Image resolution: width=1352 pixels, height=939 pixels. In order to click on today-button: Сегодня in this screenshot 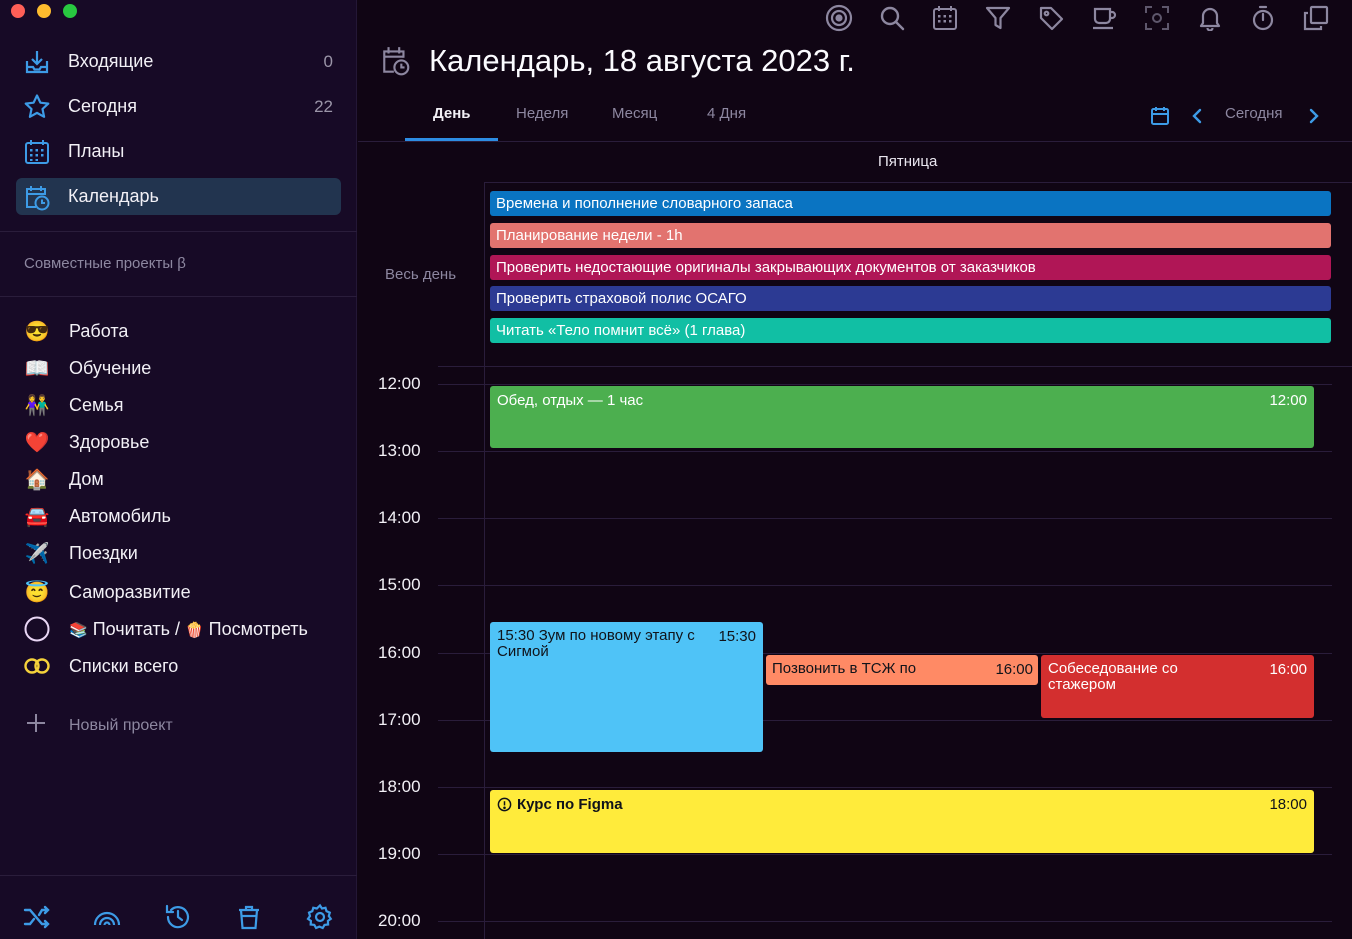, I will do `click(1254, 113)`.